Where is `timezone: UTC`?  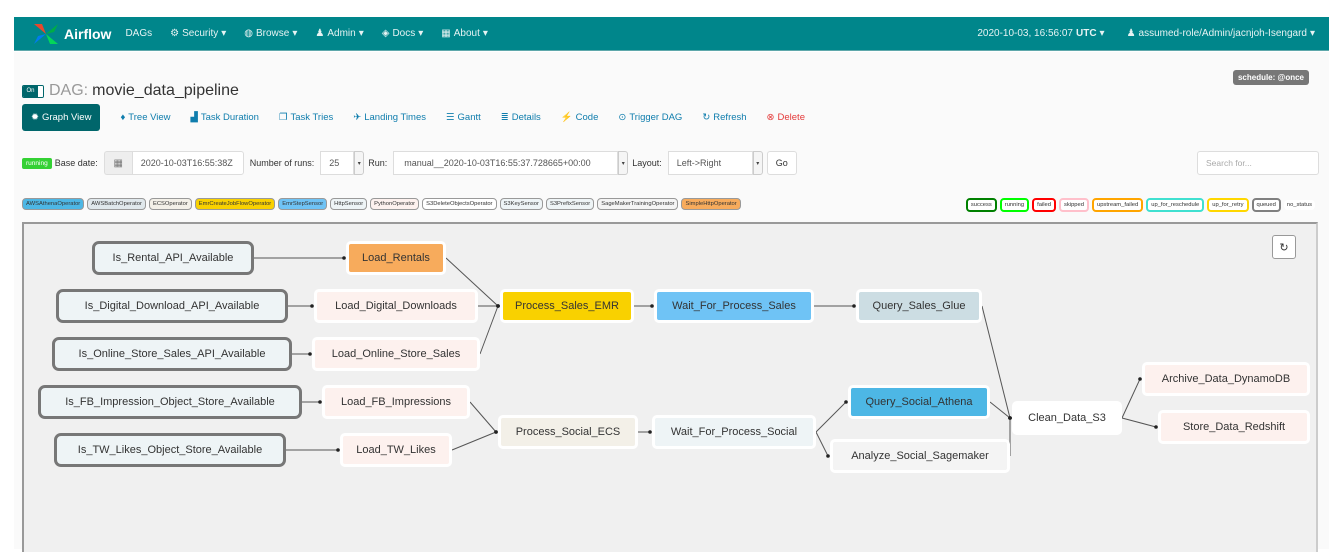 timezone: UTC is located at coordinates (1086, 33).